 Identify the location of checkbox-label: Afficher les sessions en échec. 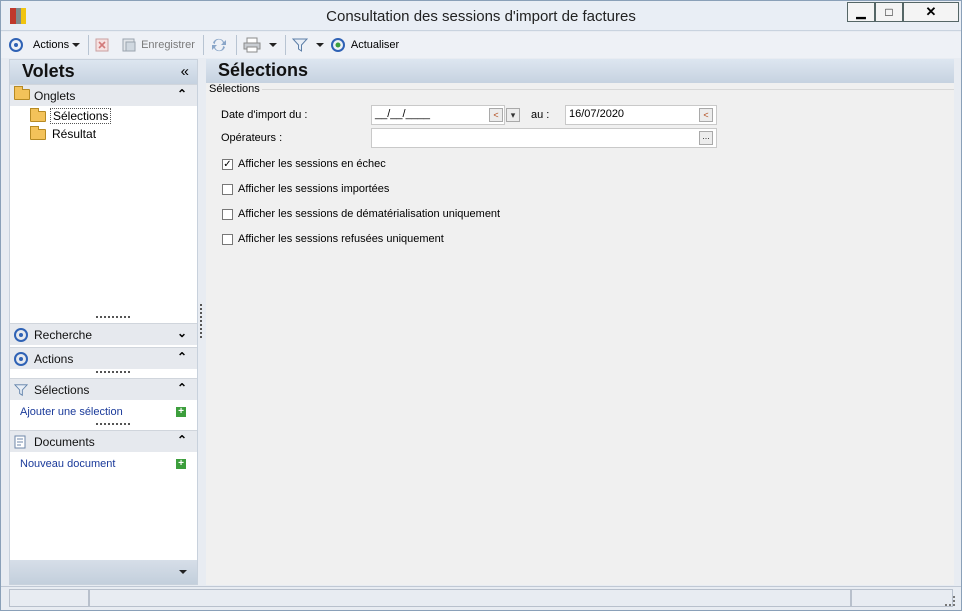
(312, 164).